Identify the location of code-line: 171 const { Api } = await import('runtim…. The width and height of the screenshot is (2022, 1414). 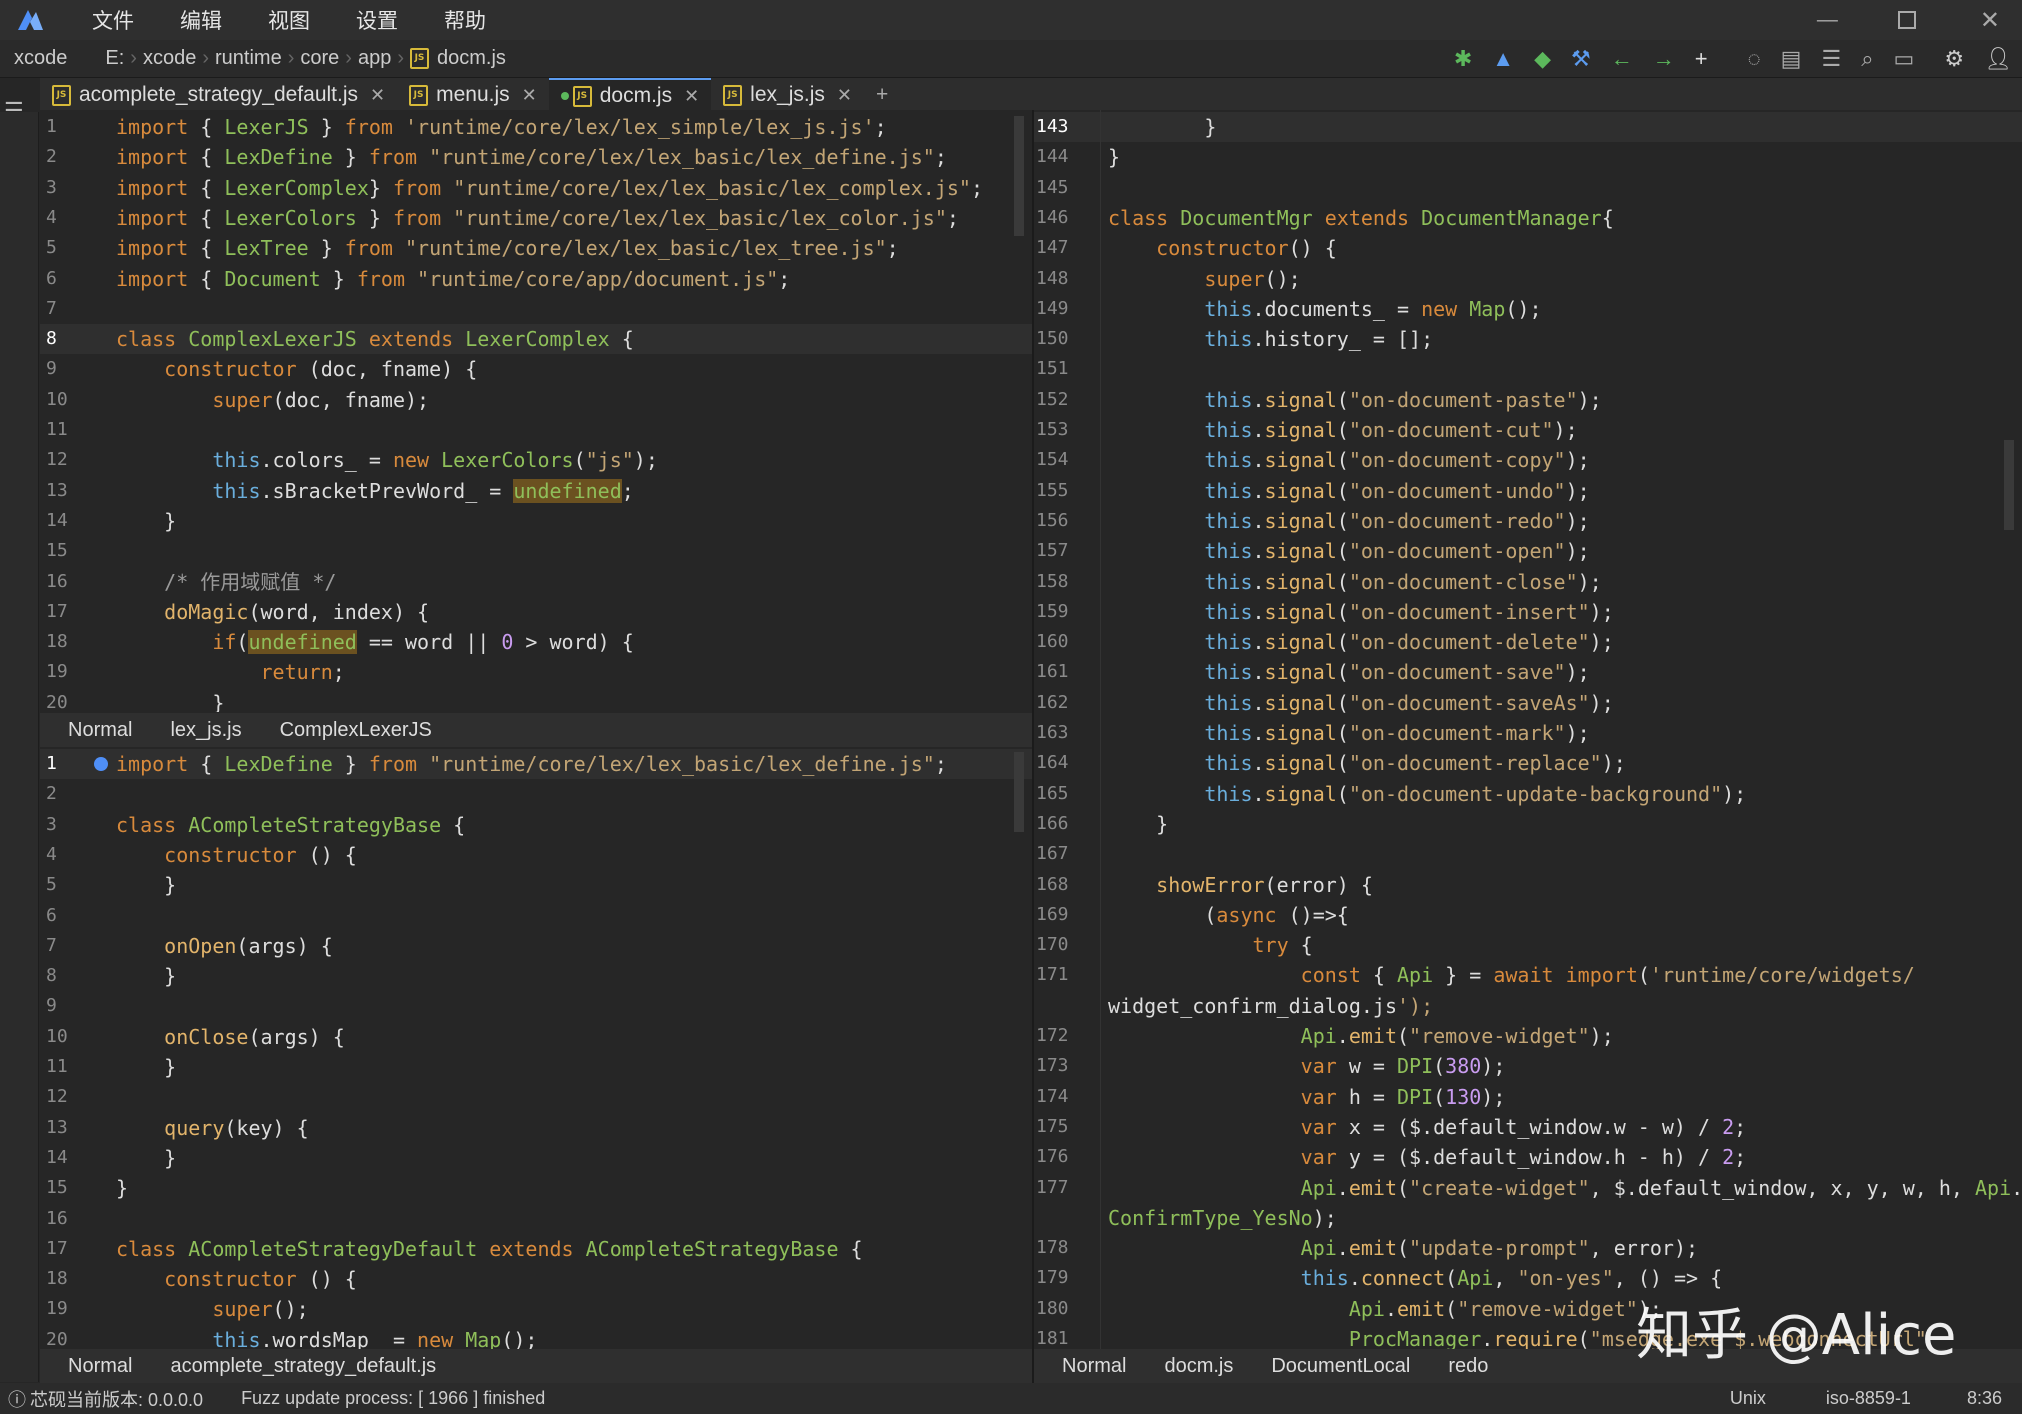
(1528, 975).